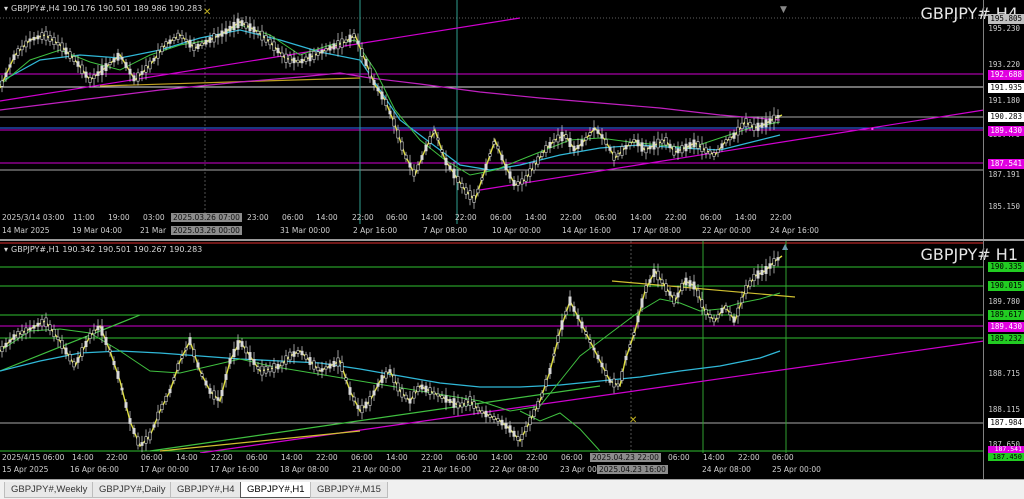 This screenshot has height=499, width=1024. Describe the element at coordinates (1006, 88) in the screenshot. I see `price-box-white: 191.935` at that location.